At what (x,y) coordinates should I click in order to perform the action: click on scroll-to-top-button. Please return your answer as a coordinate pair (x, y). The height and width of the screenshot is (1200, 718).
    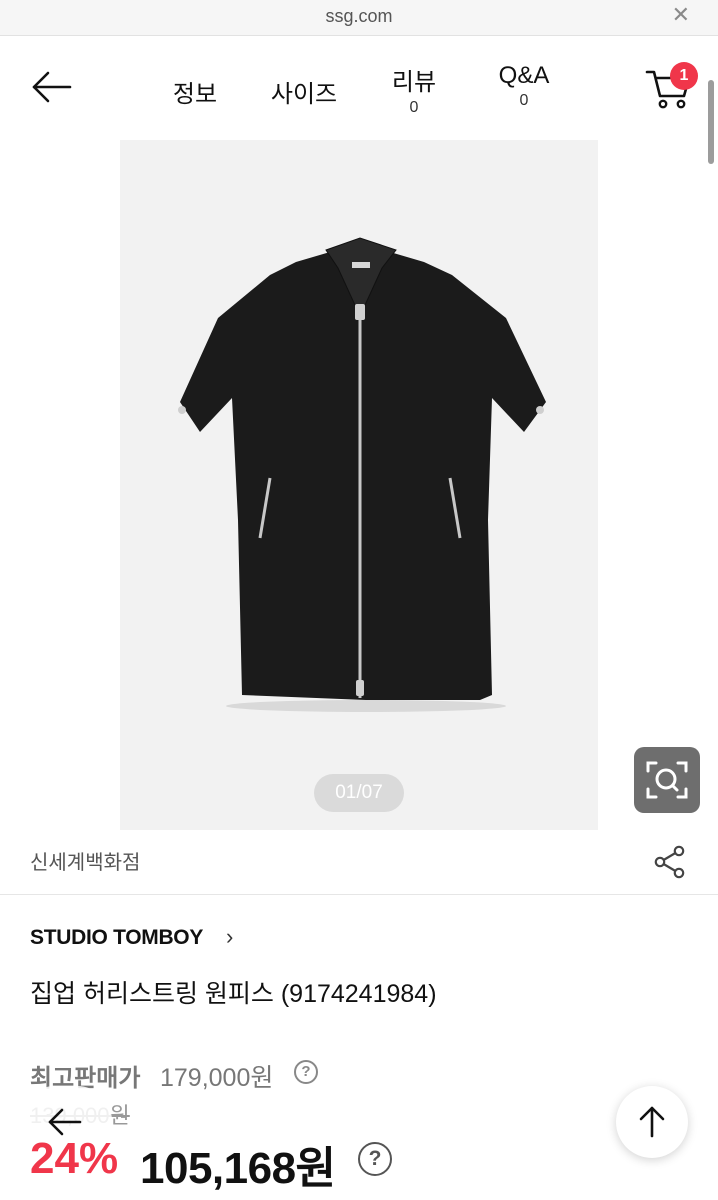
    Looking at the image, I should click on (652, 1122).